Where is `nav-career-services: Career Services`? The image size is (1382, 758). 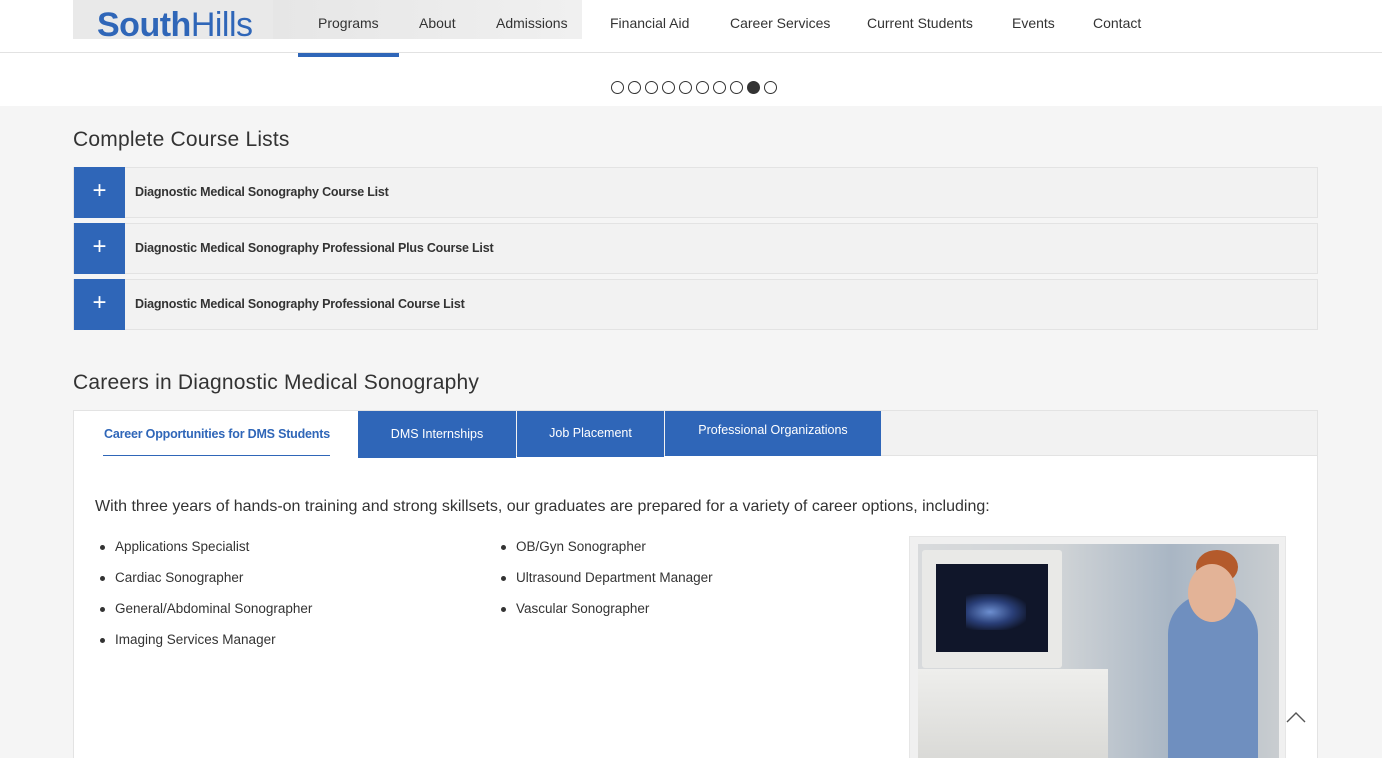
nav-career-services: Career Services is located at coordinates (780, 23).